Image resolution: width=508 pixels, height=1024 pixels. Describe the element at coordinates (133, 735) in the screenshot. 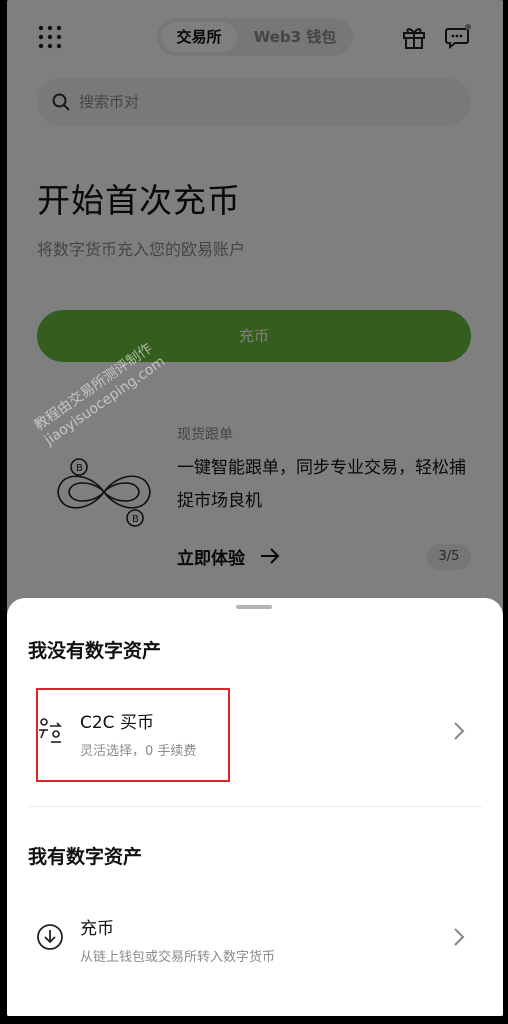

I see `highlight-box` at that location.